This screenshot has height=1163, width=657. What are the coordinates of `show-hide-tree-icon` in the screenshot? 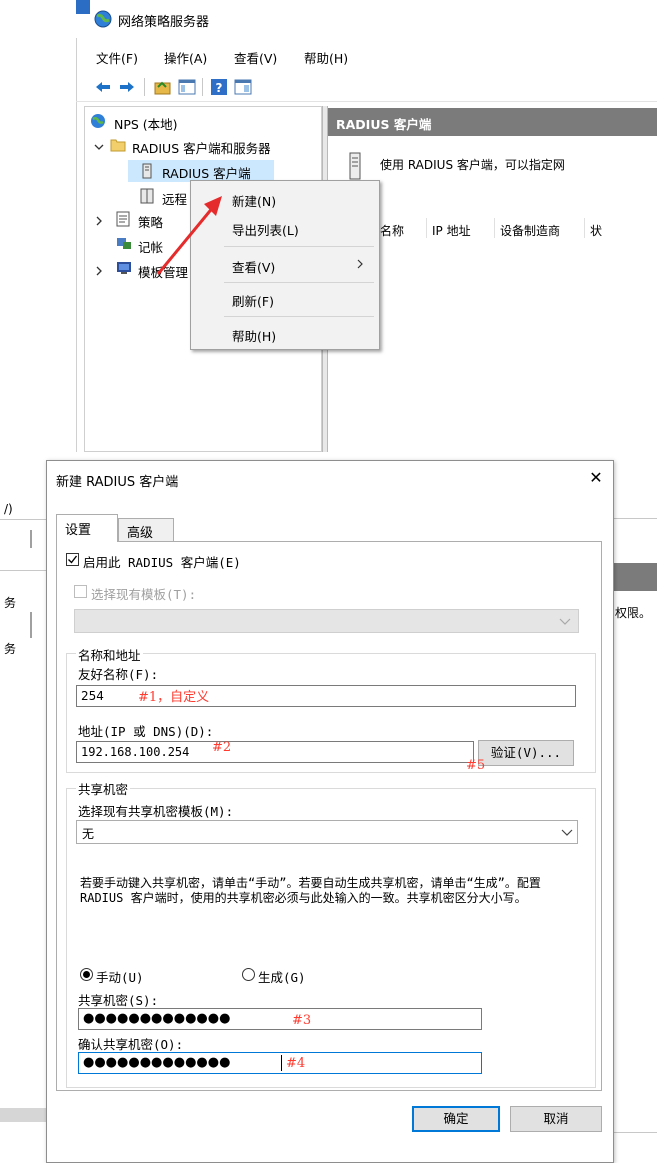 It's located at (187, 87).